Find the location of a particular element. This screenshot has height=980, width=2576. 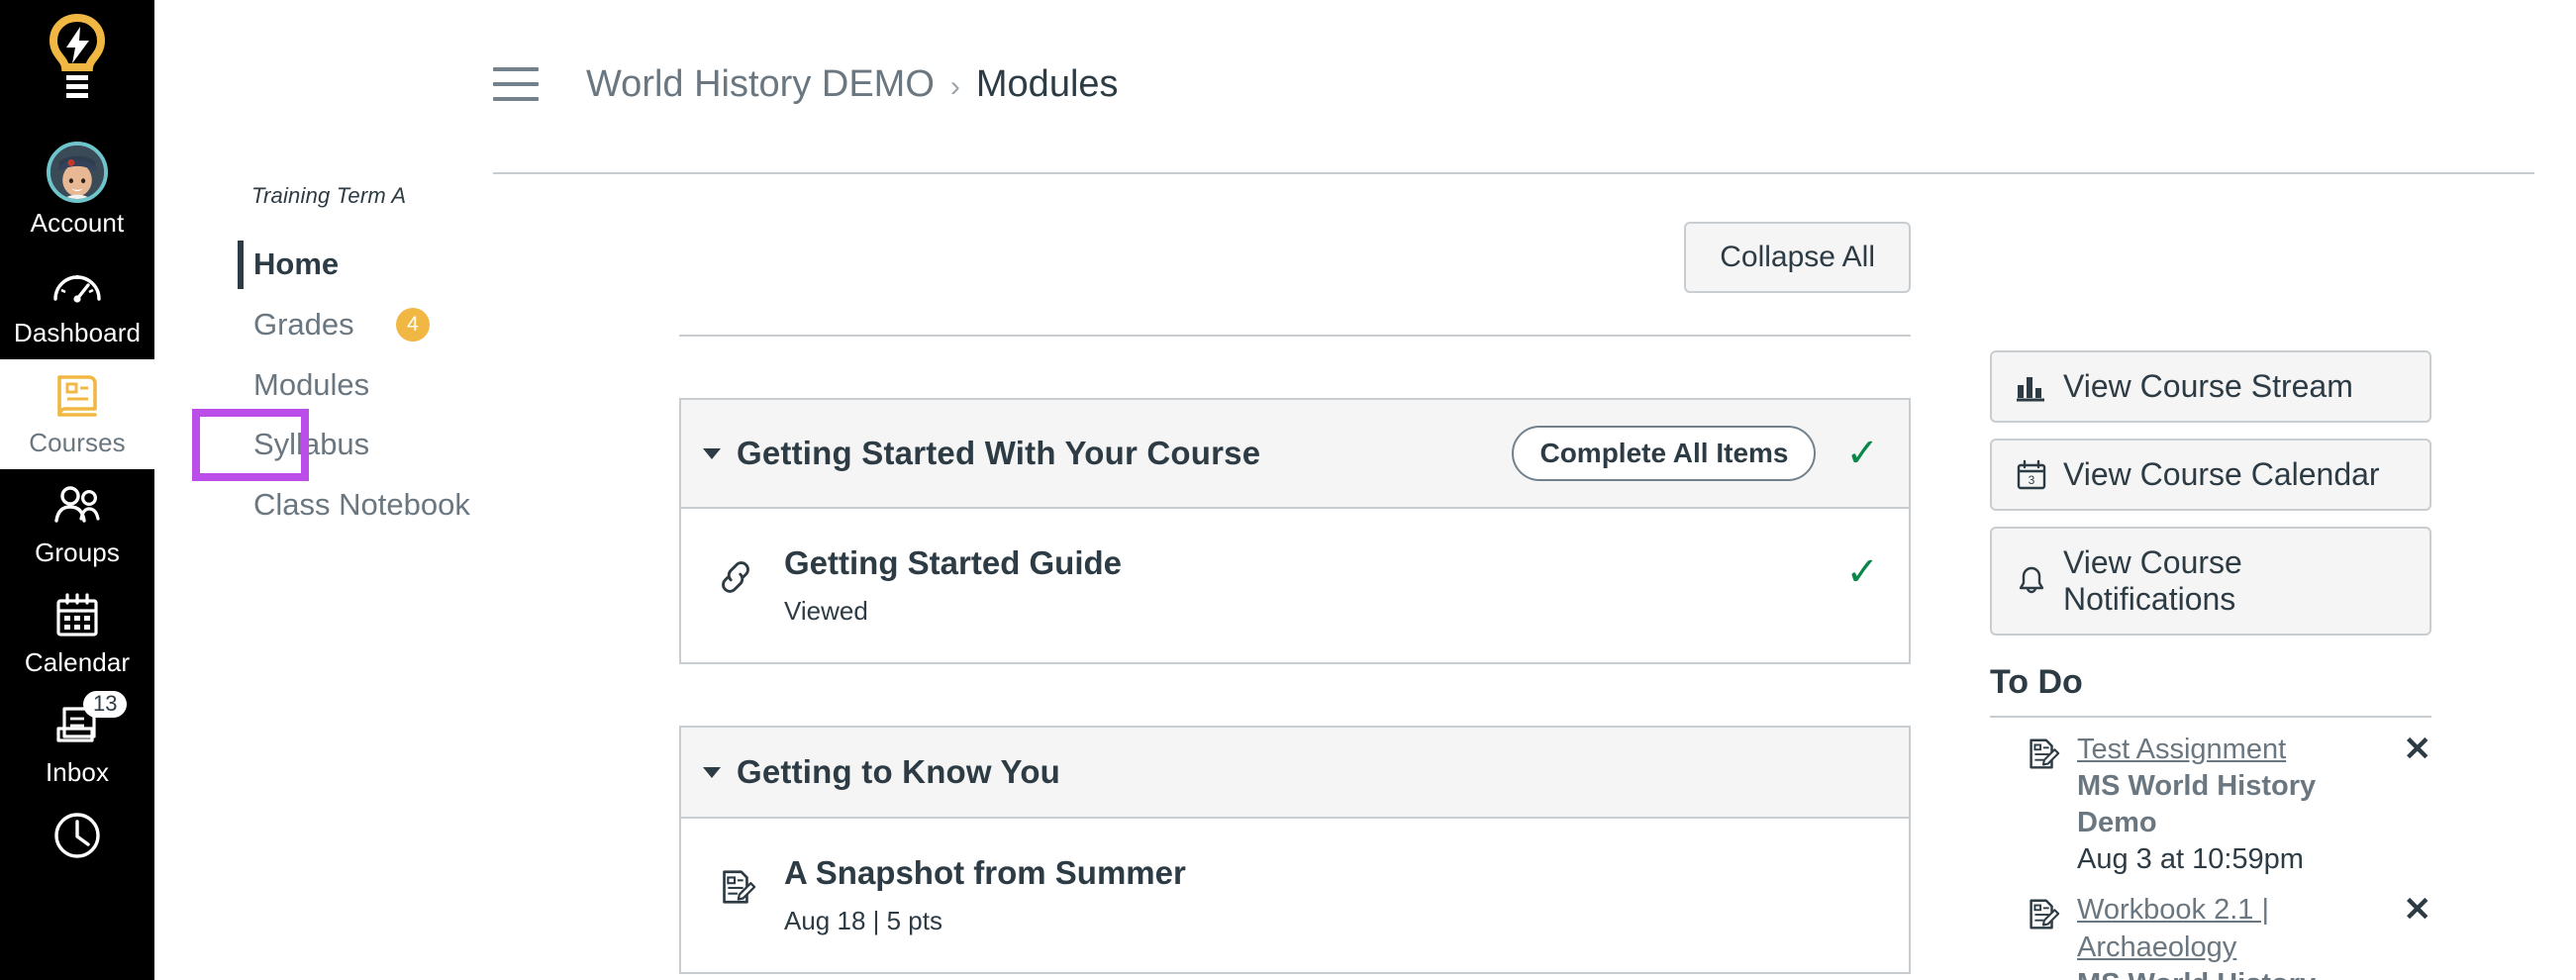

collapse-all-button: Collapse All is located at coordinates (1797, 257).